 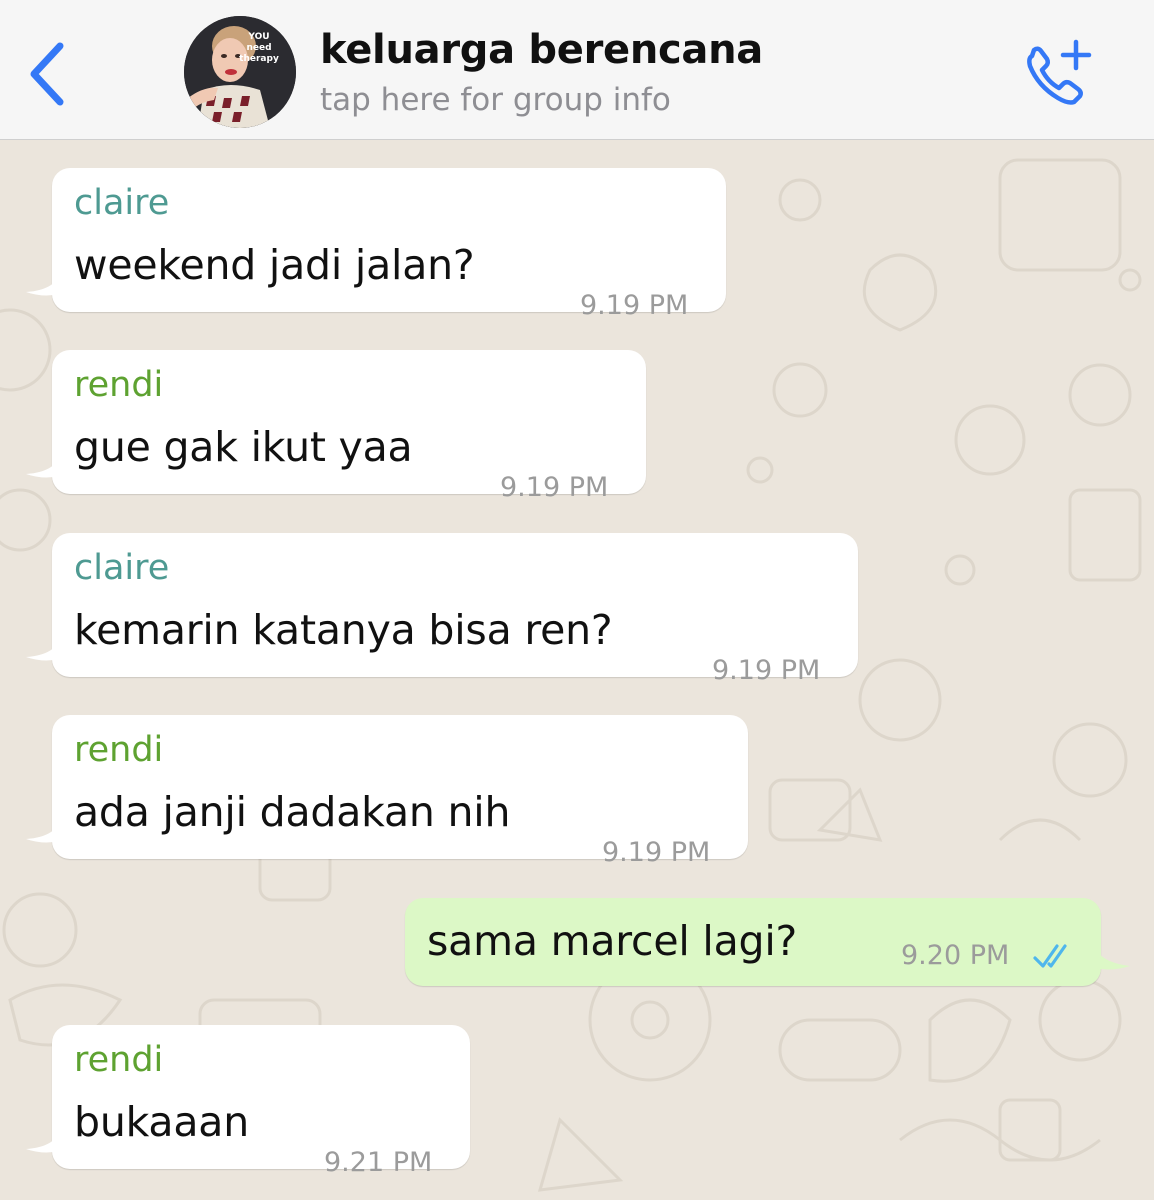 What do you see at coordinates (1050, 956) in the screenshot?
I see `double-check-icon` at bounding box center [1050, 956].